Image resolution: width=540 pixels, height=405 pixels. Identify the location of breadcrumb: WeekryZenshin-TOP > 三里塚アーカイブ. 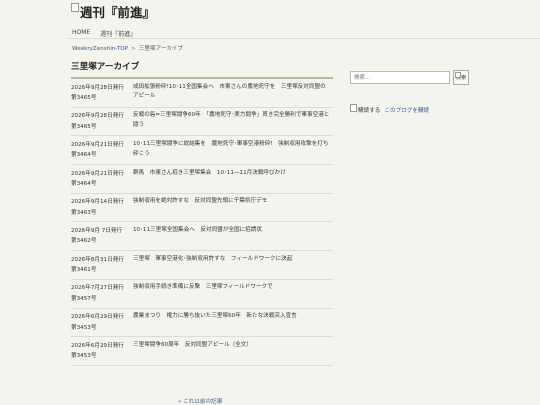
(127, 48).